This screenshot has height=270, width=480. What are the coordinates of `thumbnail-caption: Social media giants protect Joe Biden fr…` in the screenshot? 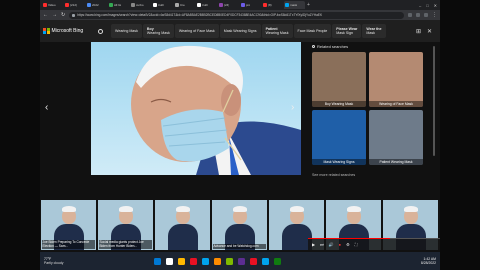 It's located at (125, 244).